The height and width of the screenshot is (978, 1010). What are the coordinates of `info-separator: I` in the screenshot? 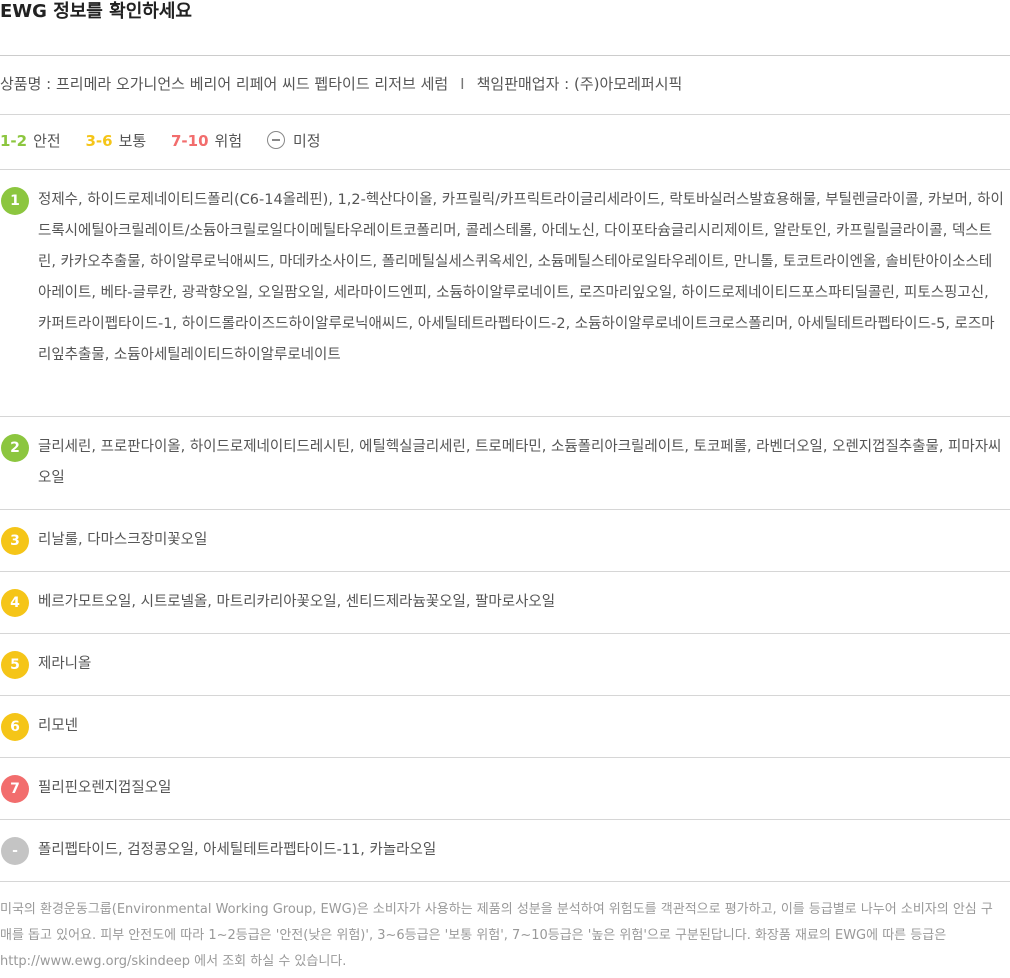 It's located at (462, 84).